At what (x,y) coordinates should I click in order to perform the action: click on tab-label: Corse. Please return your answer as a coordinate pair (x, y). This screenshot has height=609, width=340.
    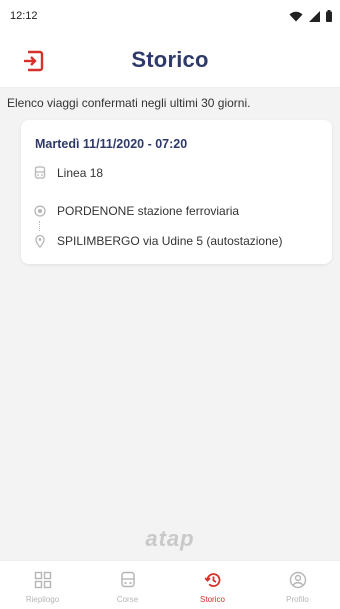
    Looking at the image, I should click on (127, 599).